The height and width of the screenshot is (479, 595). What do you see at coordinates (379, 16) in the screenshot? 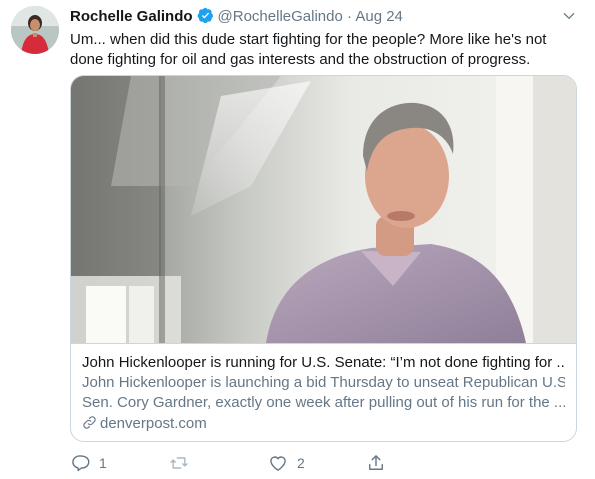
I see `tweet-date: Aug 24` at bounding box center [379, 16].